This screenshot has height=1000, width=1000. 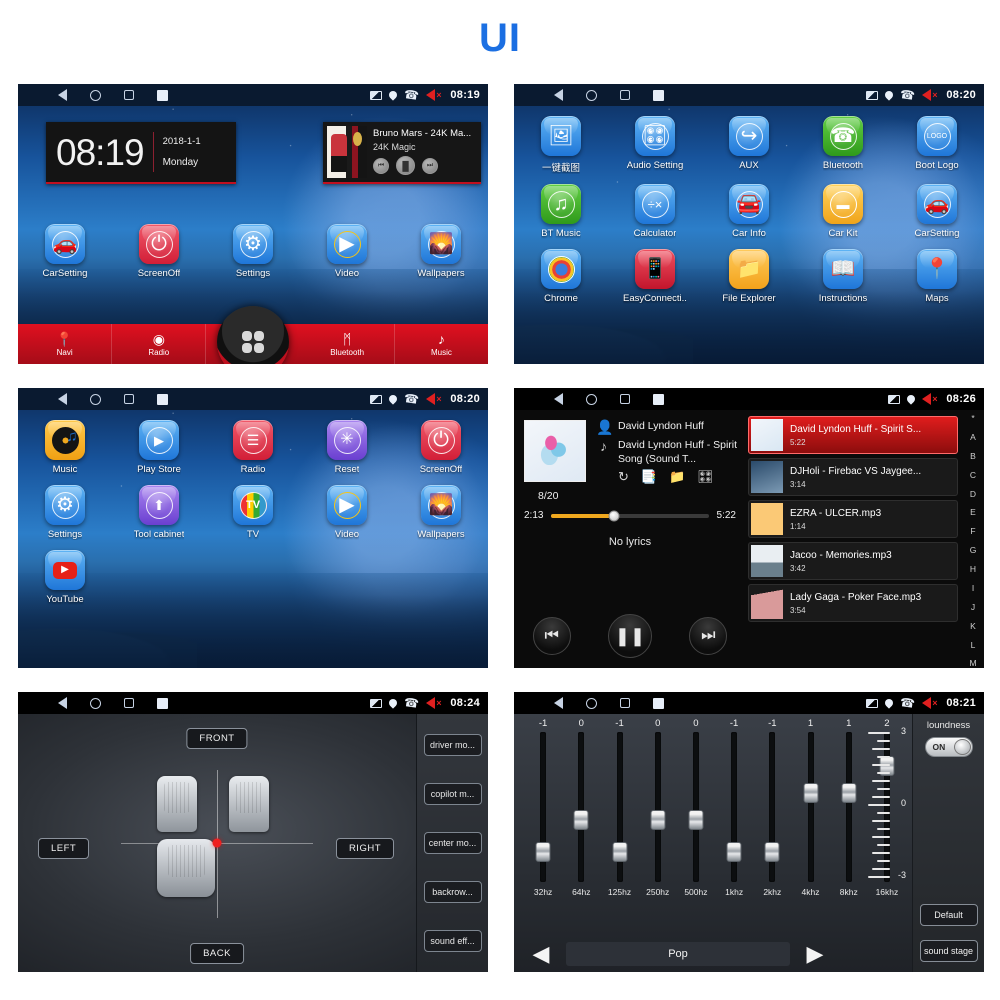 I want to click on eq-band: -1 32hz, so click(x=543, y=807).